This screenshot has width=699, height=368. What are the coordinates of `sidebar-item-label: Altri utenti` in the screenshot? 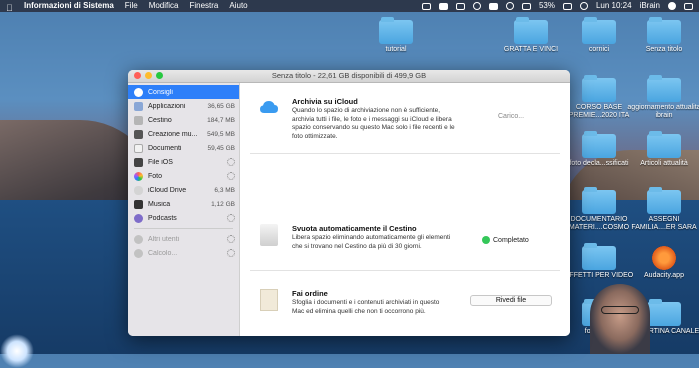 It's located at (164, 239).